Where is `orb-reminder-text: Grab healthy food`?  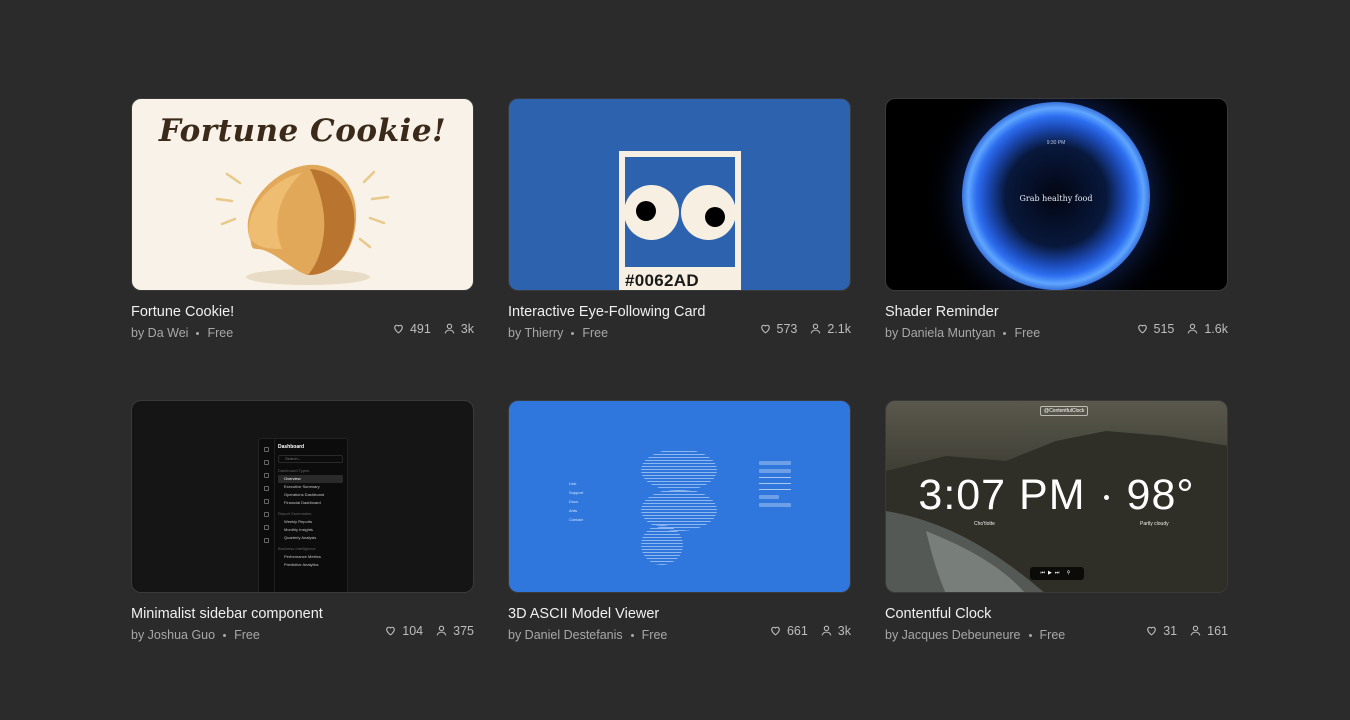
orb-reminder-text: Grab healthy food is located at coordinates (1056, 198).